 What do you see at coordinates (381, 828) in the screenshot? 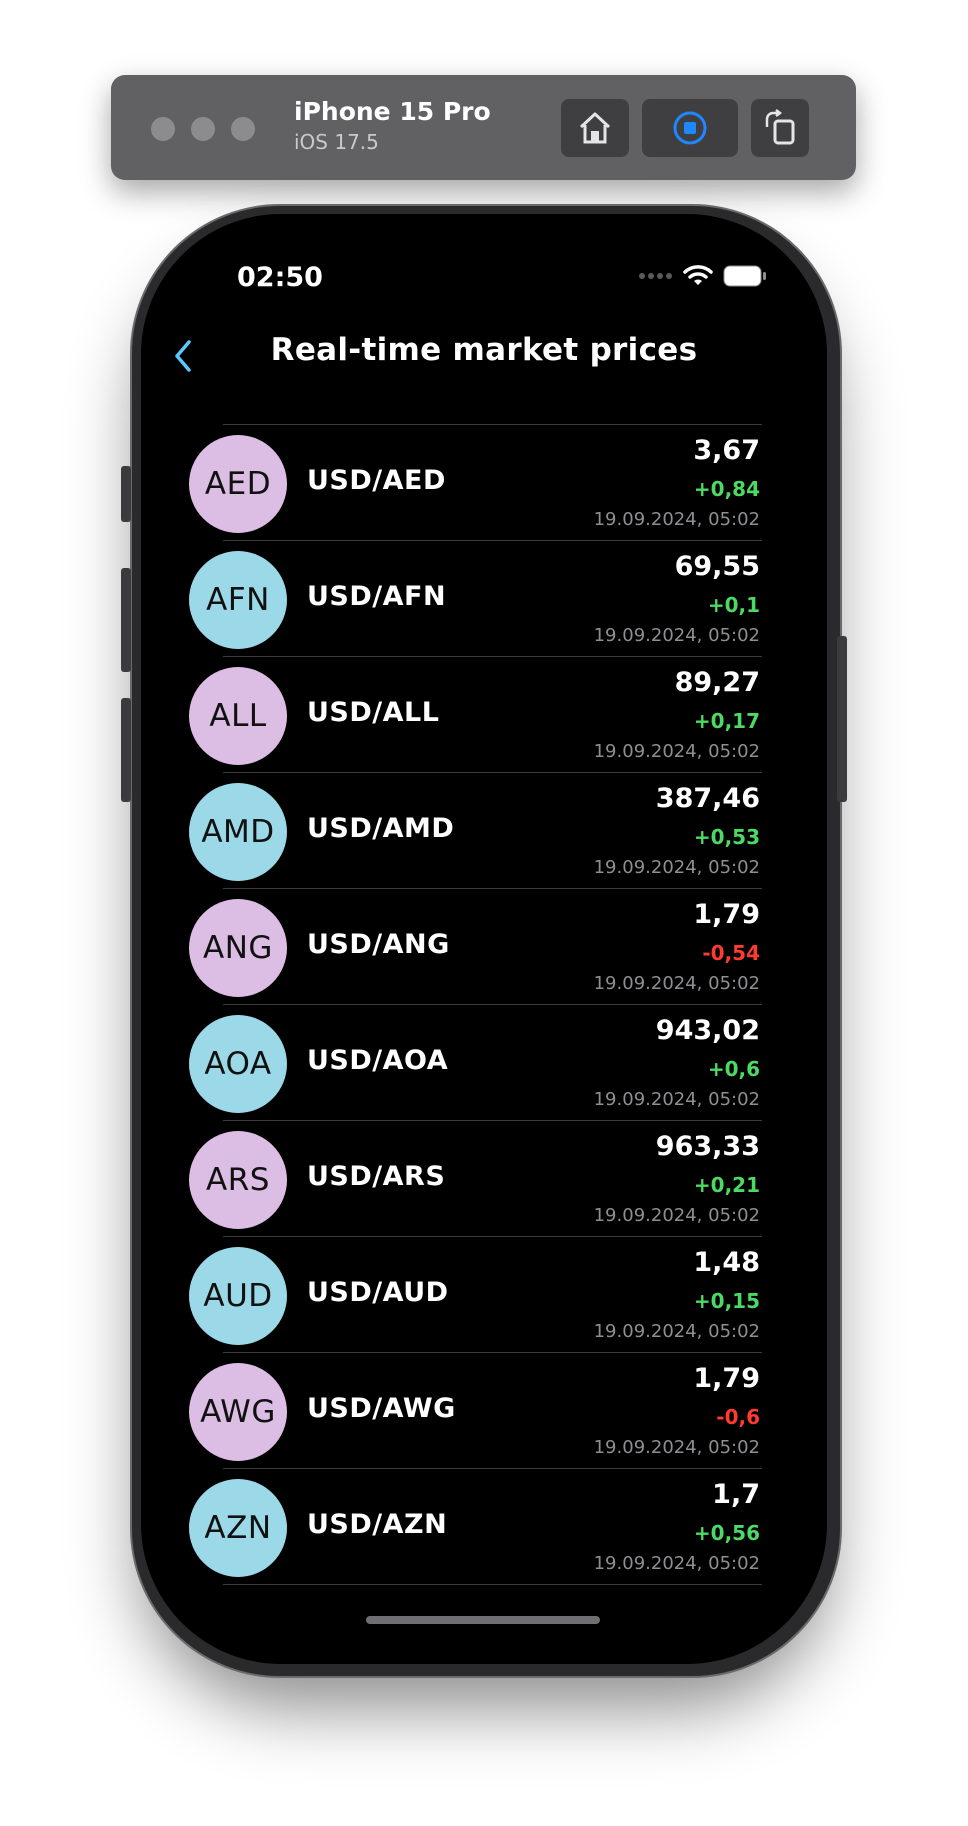
I see `currency-pair: USD/AMD` at bounding box center [381, 828].